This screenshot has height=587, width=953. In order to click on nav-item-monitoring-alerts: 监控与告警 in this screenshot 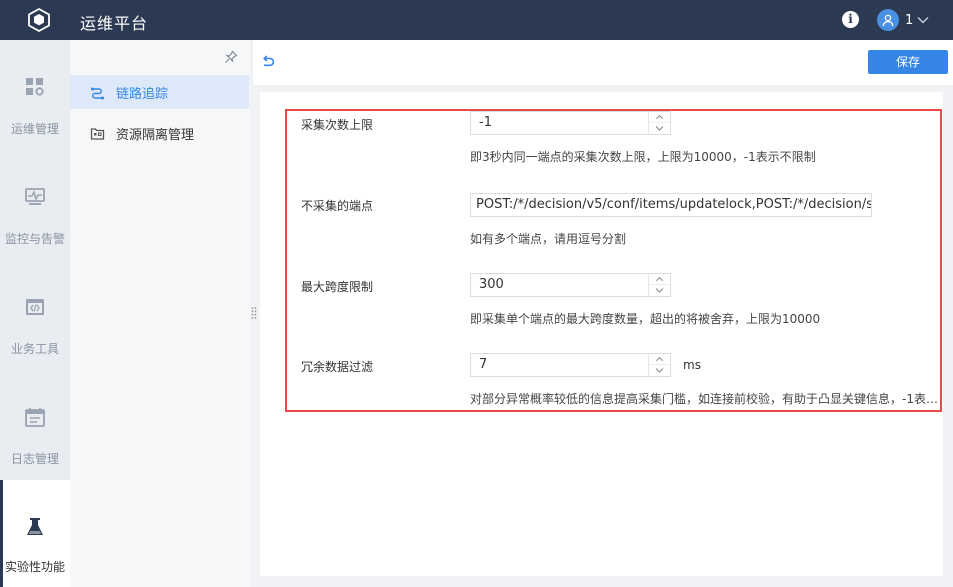, I will do `click(35, 205)`.